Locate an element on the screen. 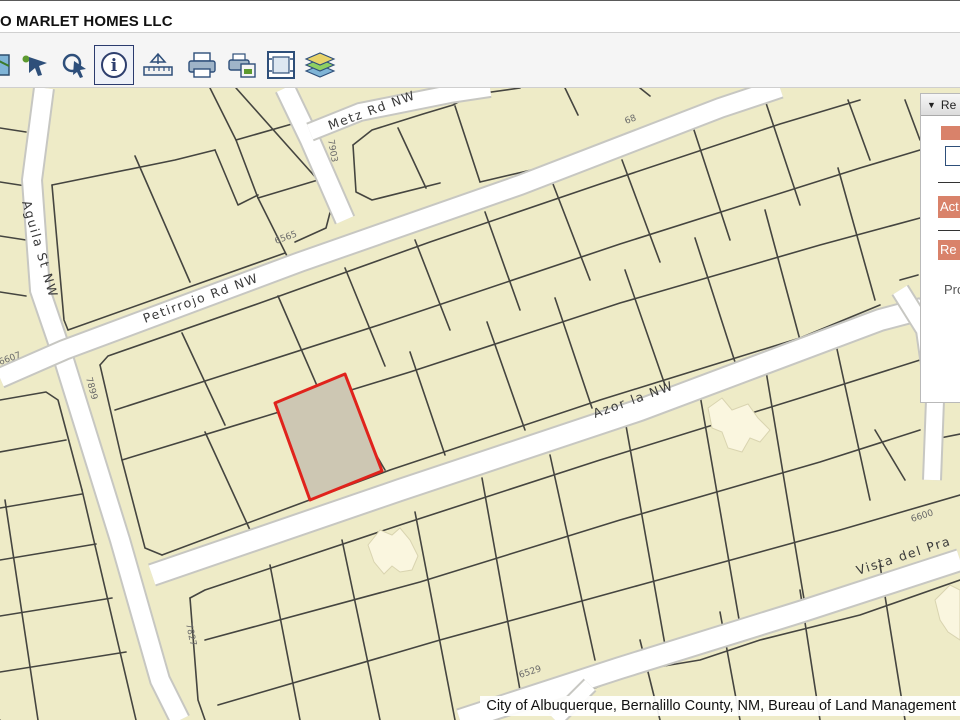 Image resolution: width=960 pixels, height=720 pixels. results-panel: ▼ Re Act Re Pro is located at coordinates (940, 248).